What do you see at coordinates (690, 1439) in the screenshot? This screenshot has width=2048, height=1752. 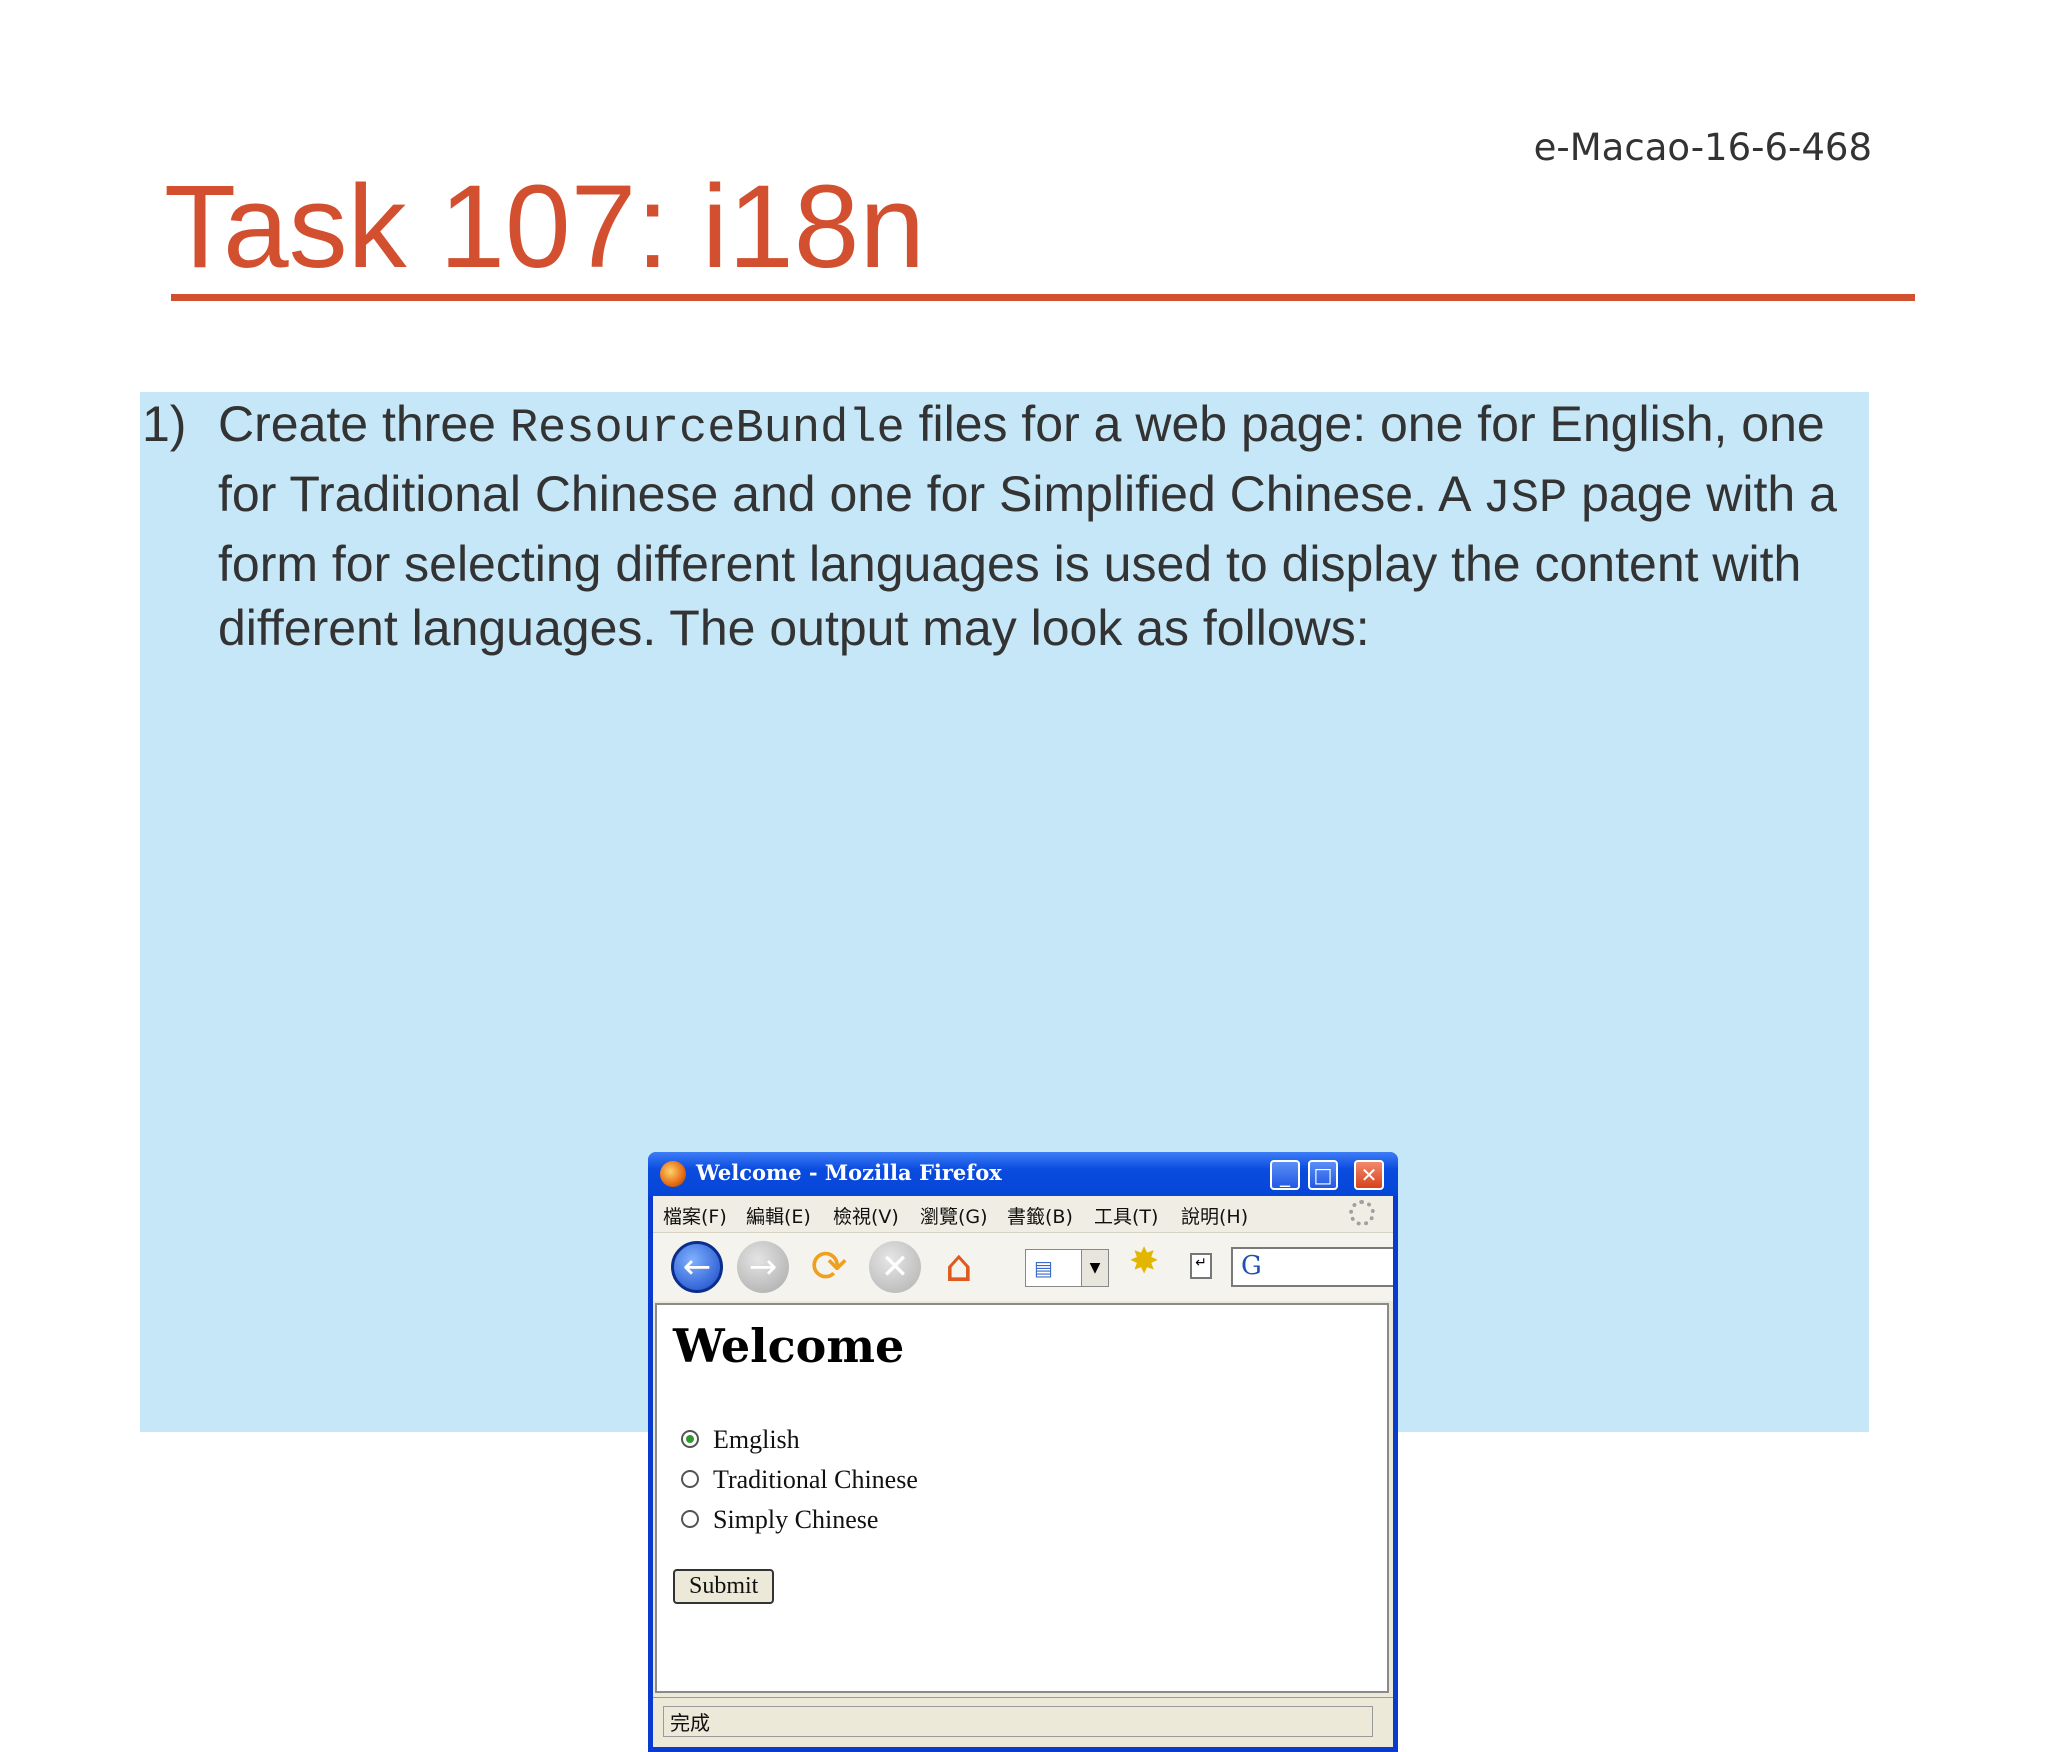 I see `radio-button-english` at bounding box center [690, 1439].